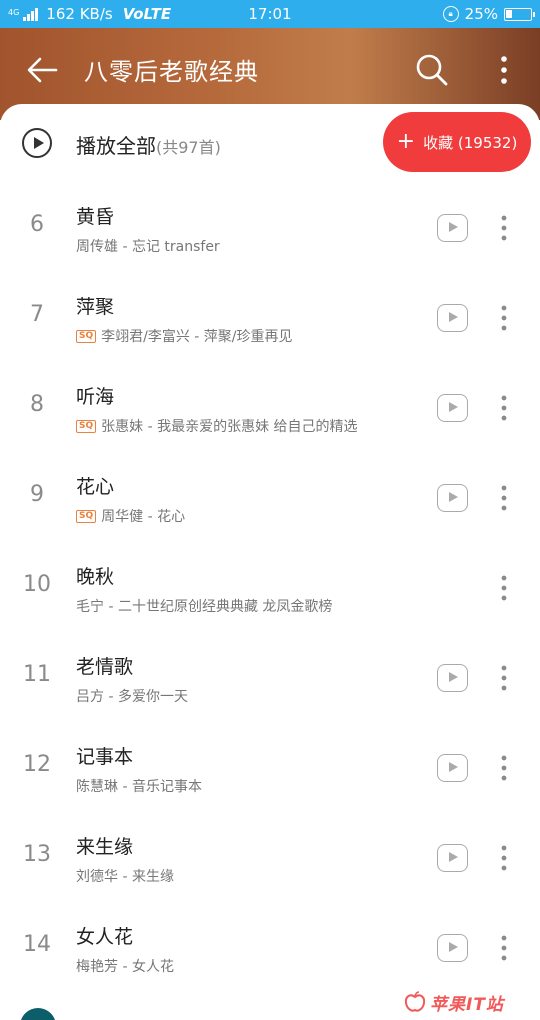 The image size is (540, 1020). What do you see at coordinates (37, 944) in the screenshot?
I see `song-number: 14` at bounding box center [37, 944].